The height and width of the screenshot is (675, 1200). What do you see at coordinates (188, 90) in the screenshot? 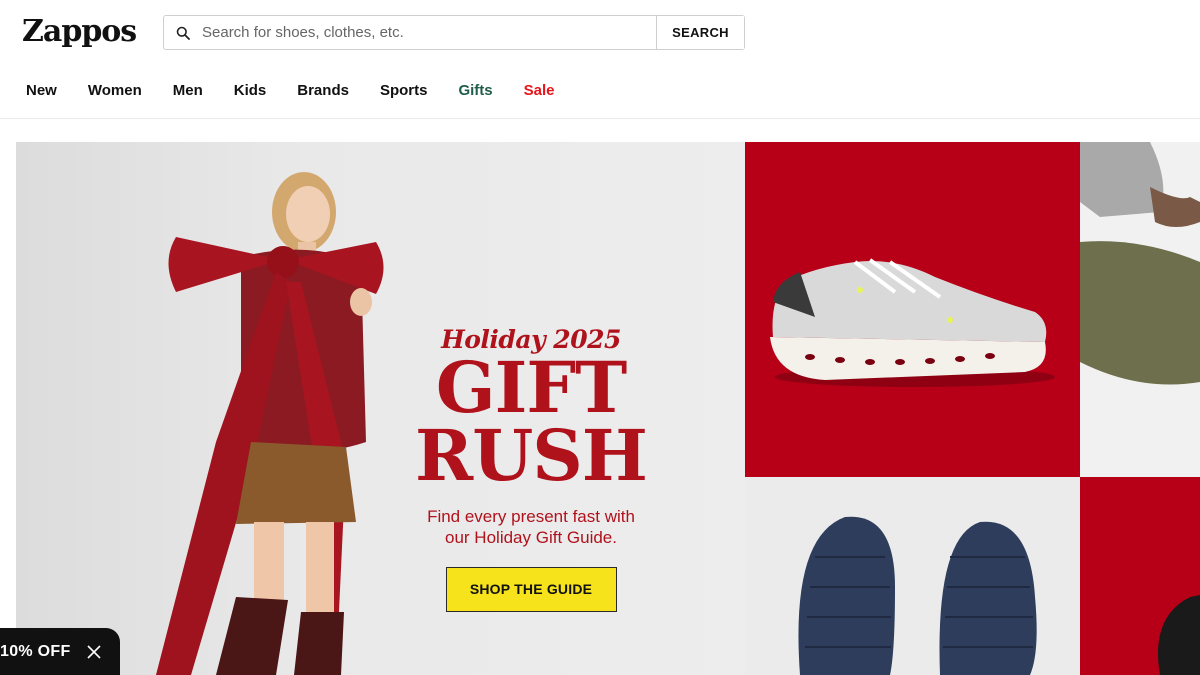
I see `nav-item-men: Men` at bounding box center [188, 90].